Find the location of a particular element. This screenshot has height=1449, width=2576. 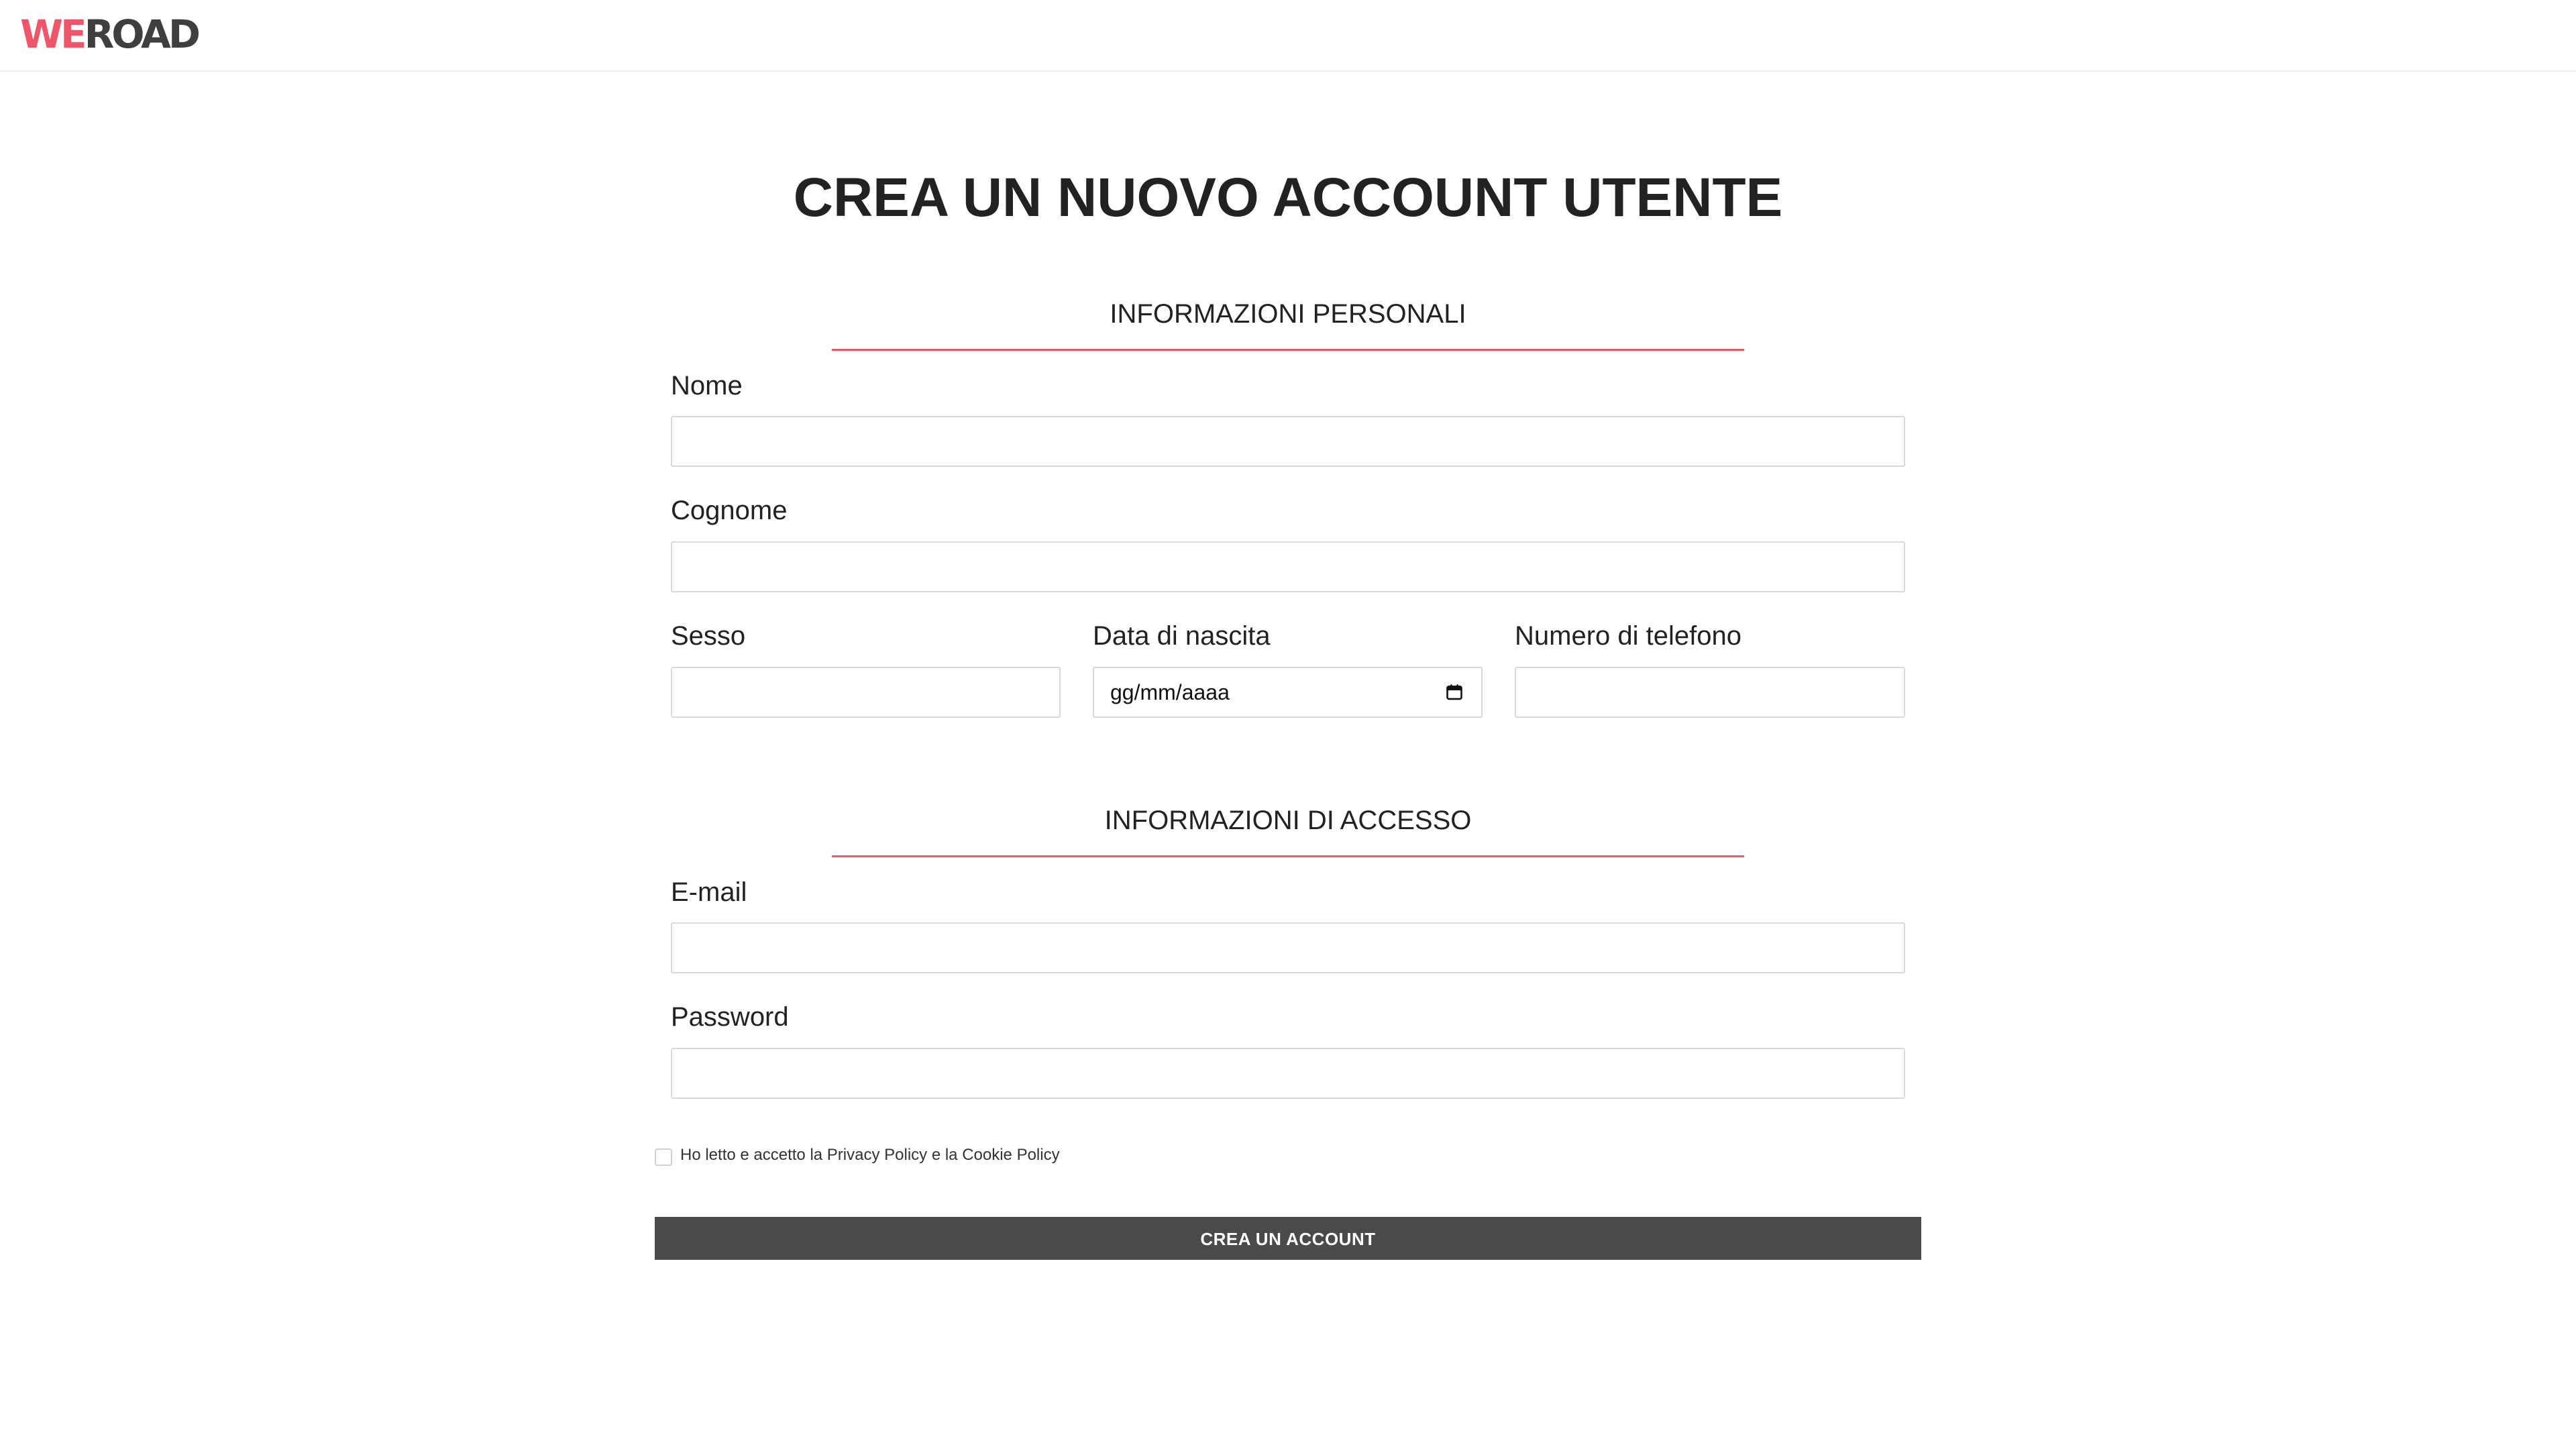

telefono-label: Numero di telefono is located at coordinates (1628, 636).